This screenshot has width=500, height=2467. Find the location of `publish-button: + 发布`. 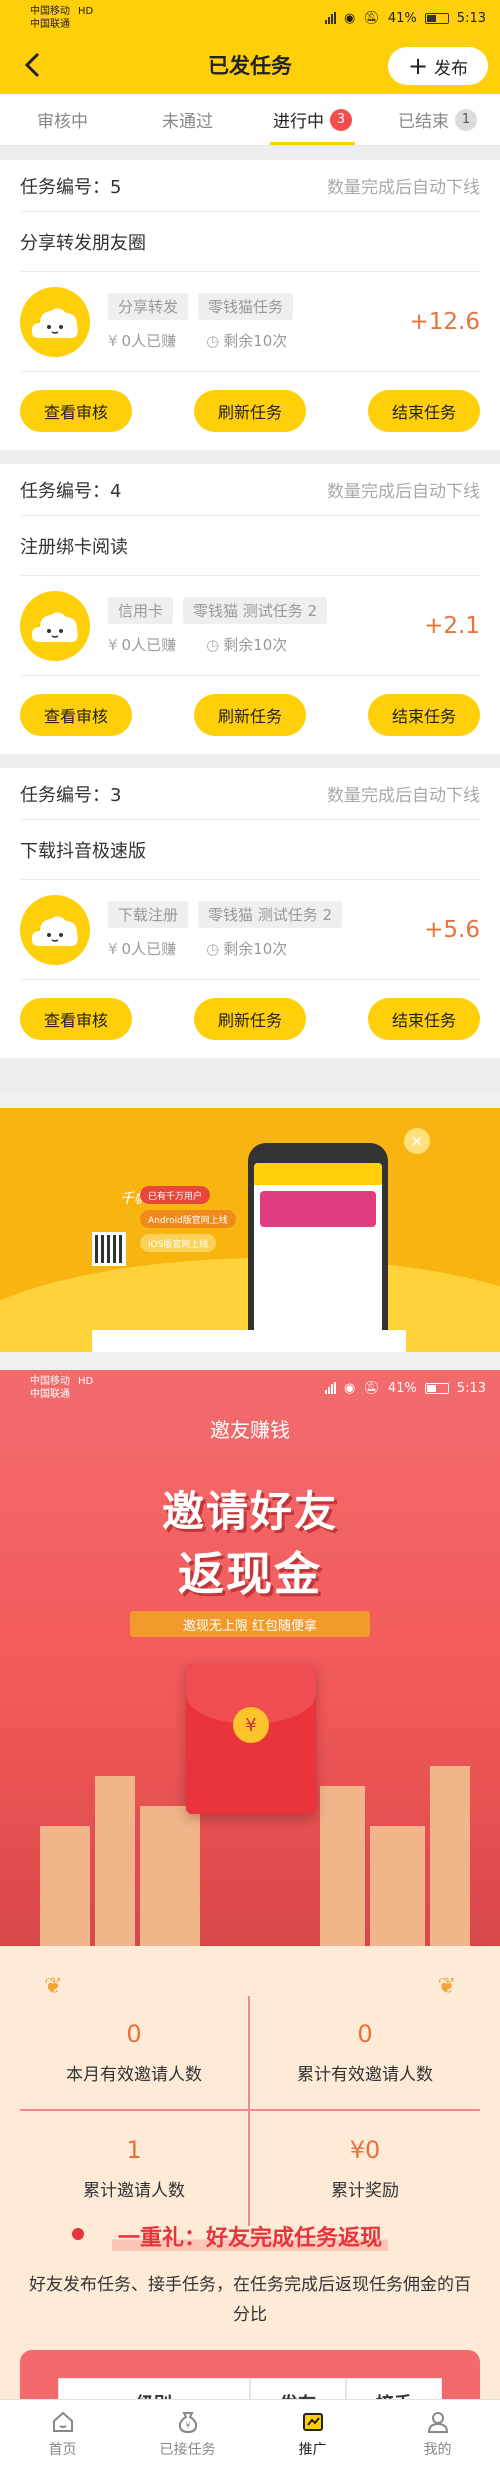

publish-button: + 发布 is located at coordinates (438, 66).